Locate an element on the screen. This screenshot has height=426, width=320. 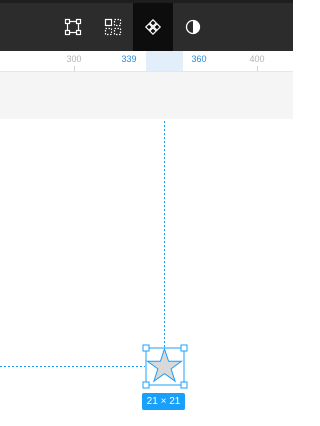
star-shape is located at coordinates (164, 365).